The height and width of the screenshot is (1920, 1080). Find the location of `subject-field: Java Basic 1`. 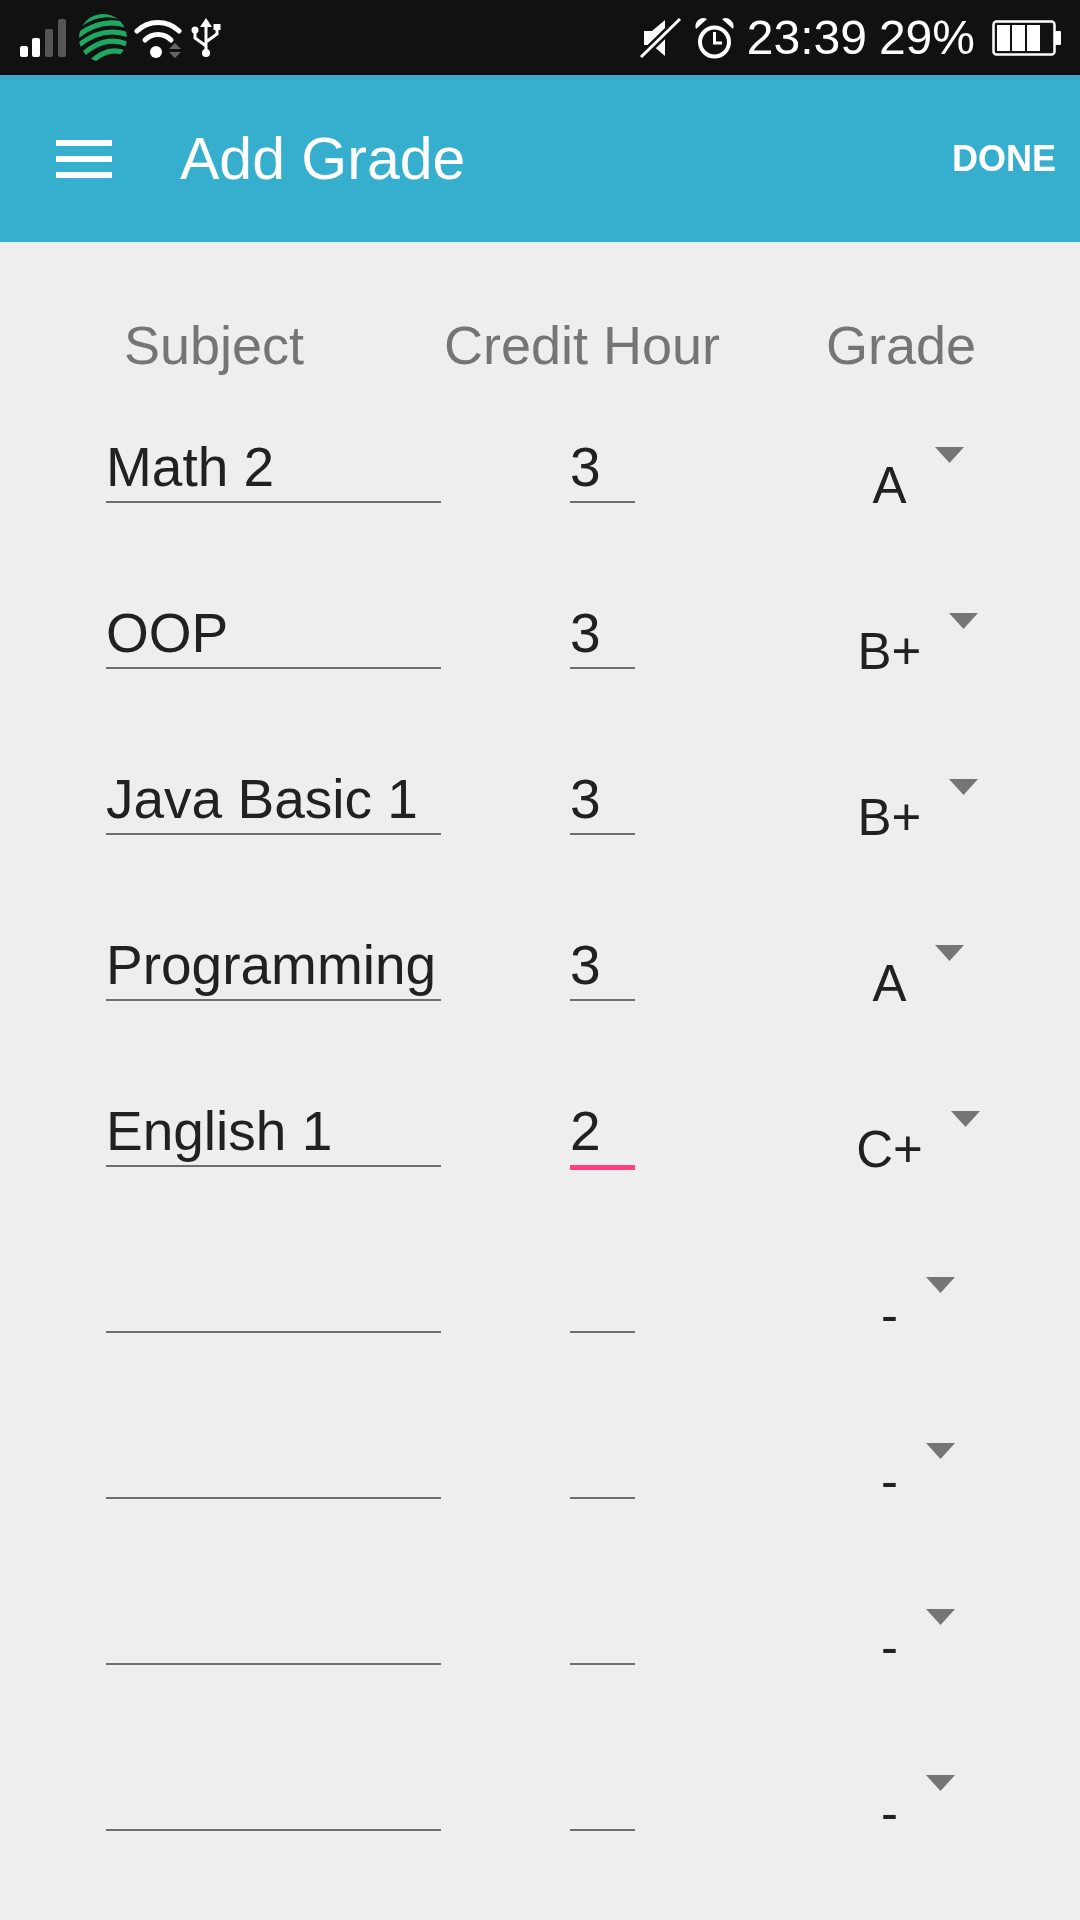

subject-field: Java Basic 1 is located at coordinates (273, 801).